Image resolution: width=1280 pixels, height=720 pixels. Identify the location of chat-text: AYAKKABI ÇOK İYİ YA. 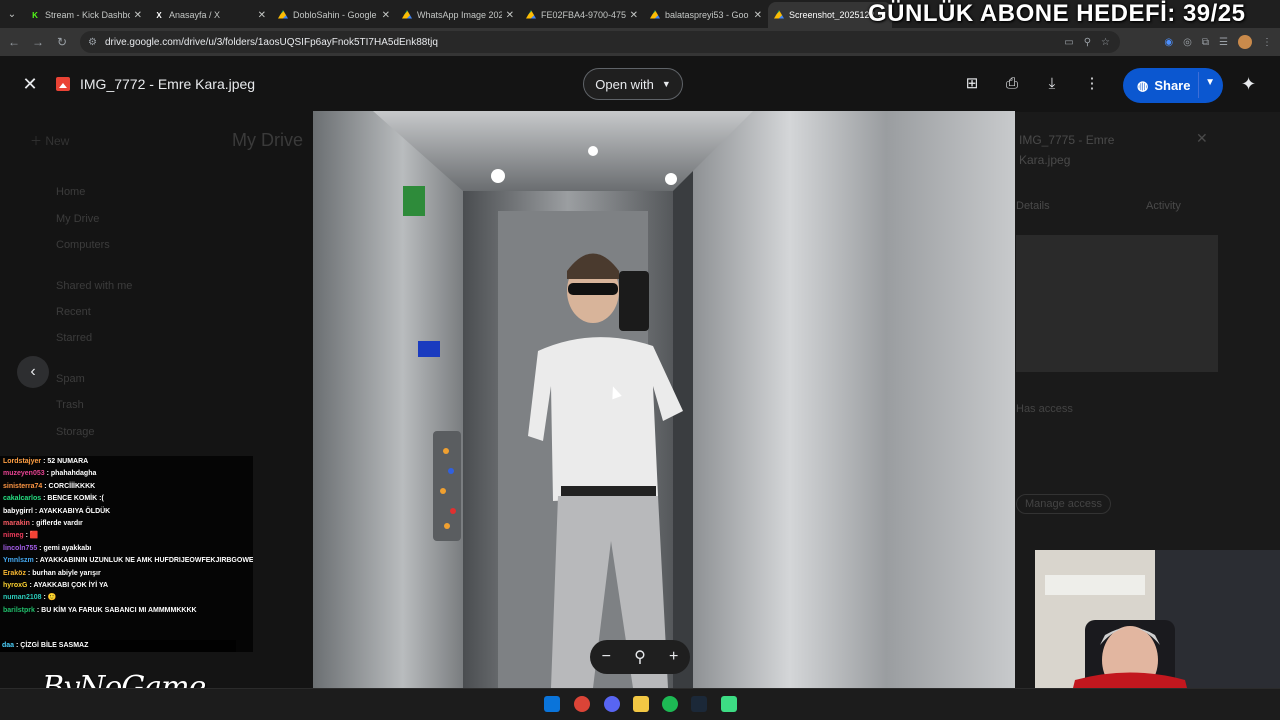
(71, 586).